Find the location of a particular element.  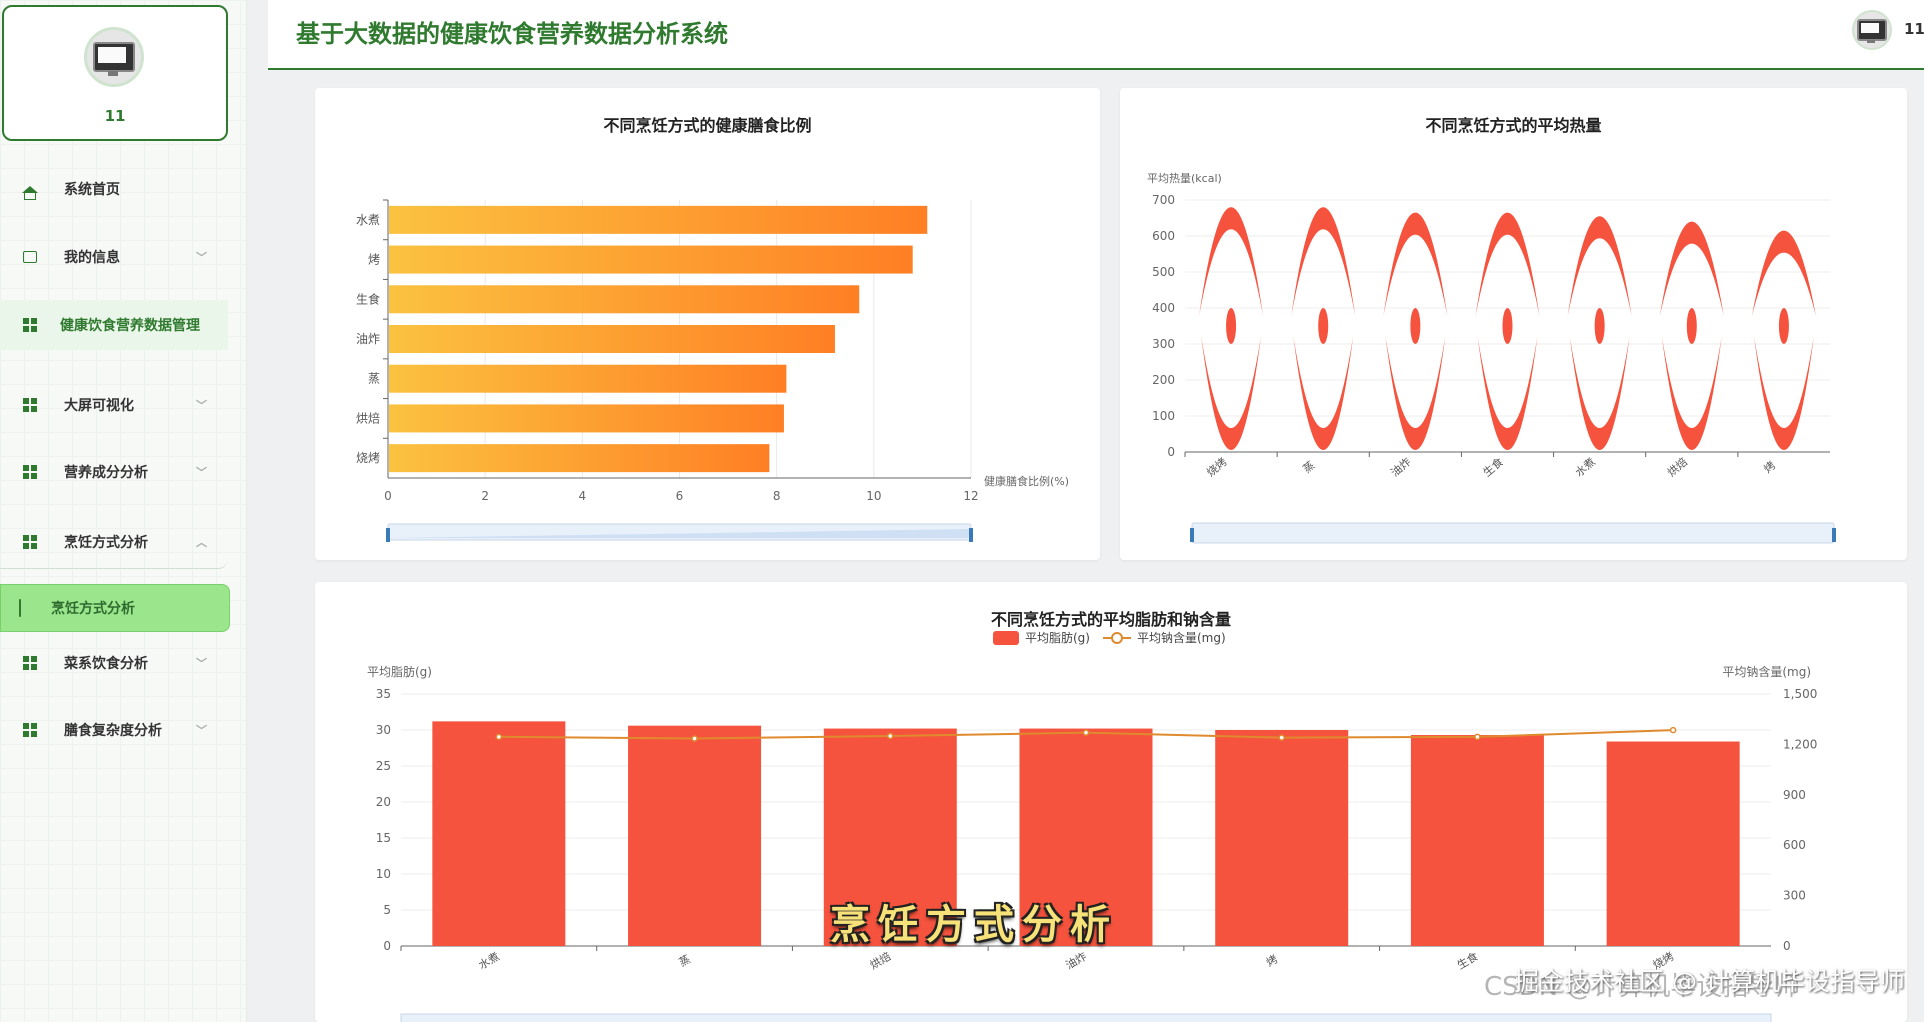

datazoom-handle-right is located at coordinates (1834, 535).